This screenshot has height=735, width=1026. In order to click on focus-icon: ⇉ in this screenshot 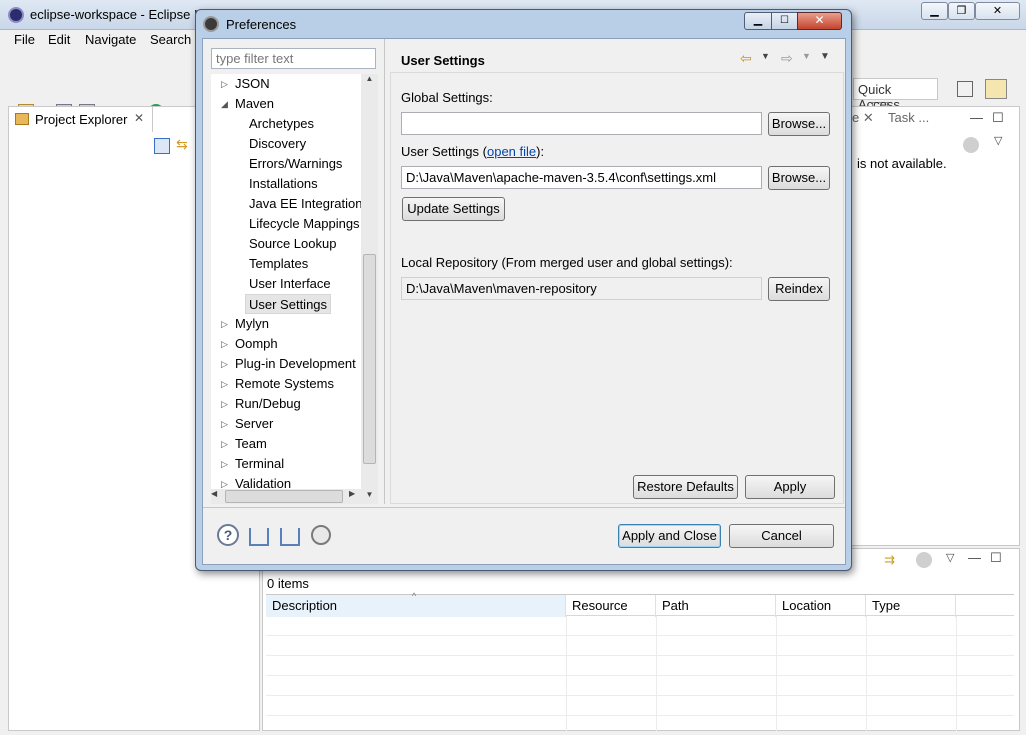, I will do `click(889, 560)`.